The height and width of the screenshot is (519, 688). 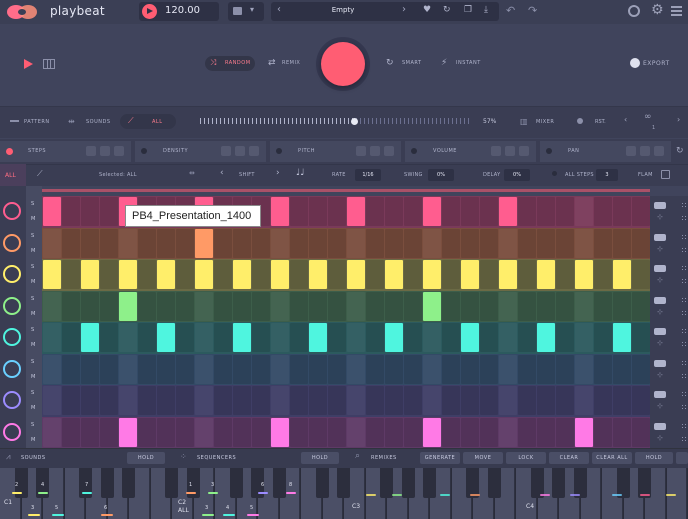 What do you see at coordinates (300, 173) in the screenshot?
I see `note-icon: ♩♩` at bounding box center [300, 173].